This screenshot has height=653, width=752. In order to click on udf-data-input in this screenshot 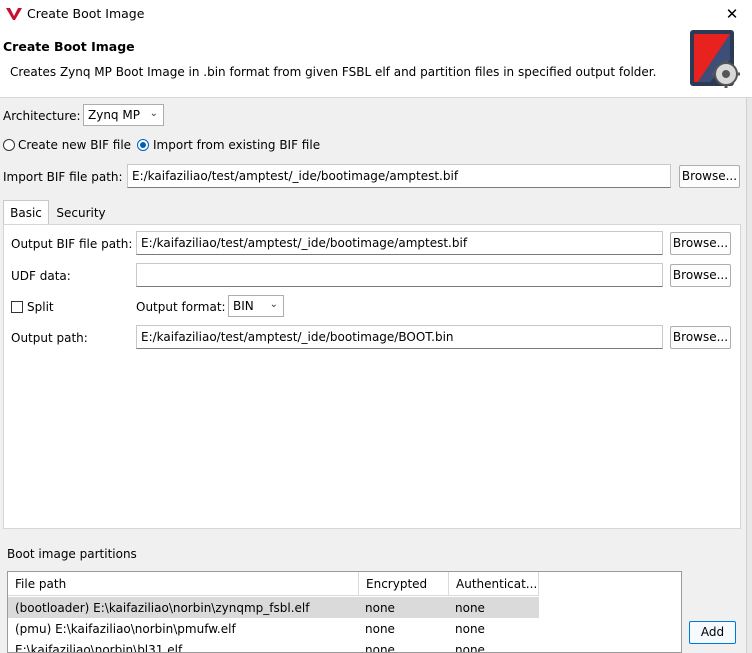, I will do `click(399, 275)`.